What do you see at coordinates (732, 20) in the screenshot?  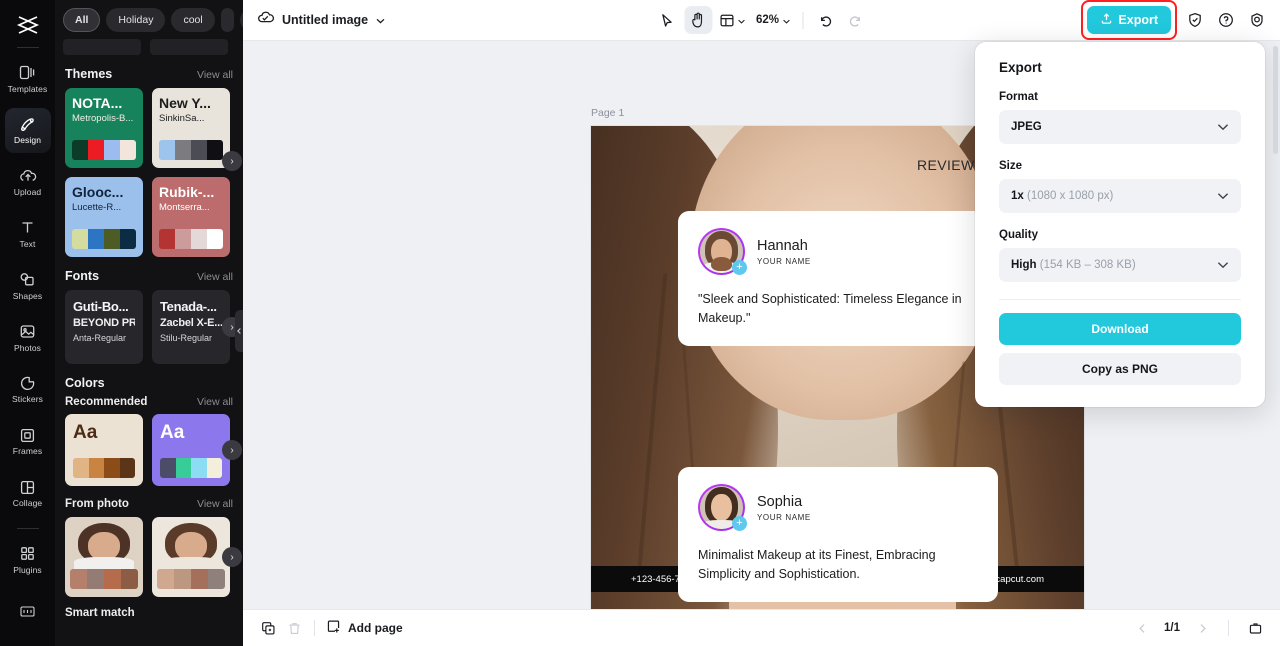 I see `layout-tool-button` at bounding box center [732, 20].